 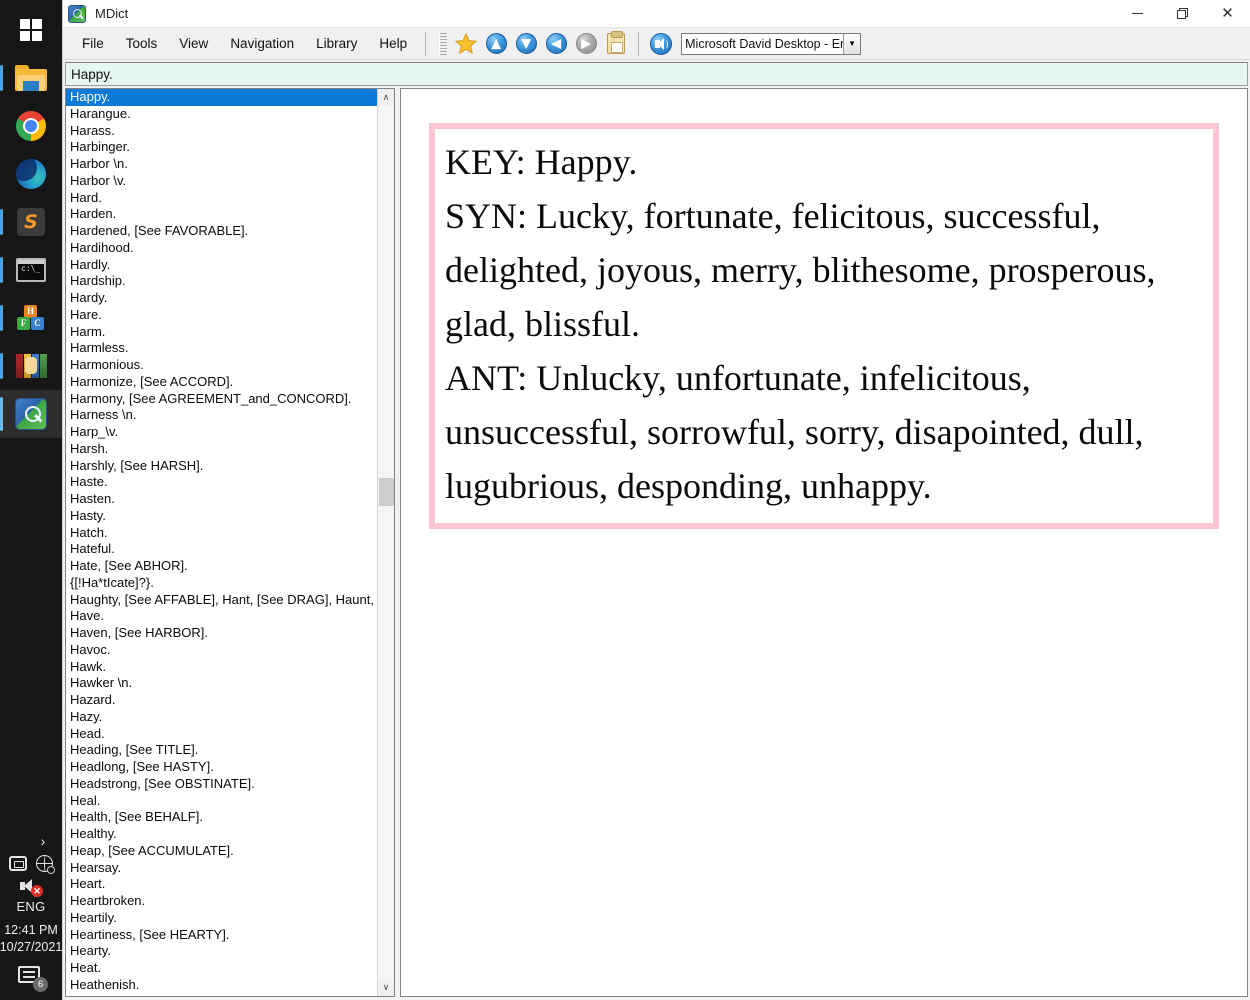 What do you see at coordinates (221, 667) in the screenshot?
I see `list-item: Hawk.` at bounding box center [221, 667].